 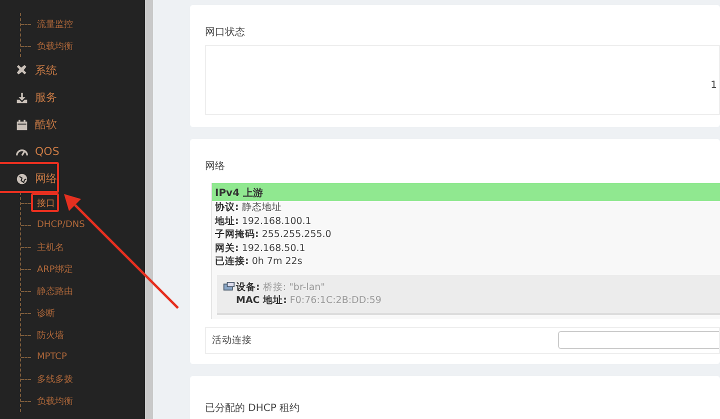 I want to click on sidebar-item: ARP绑定, so click(x=55, y=269).